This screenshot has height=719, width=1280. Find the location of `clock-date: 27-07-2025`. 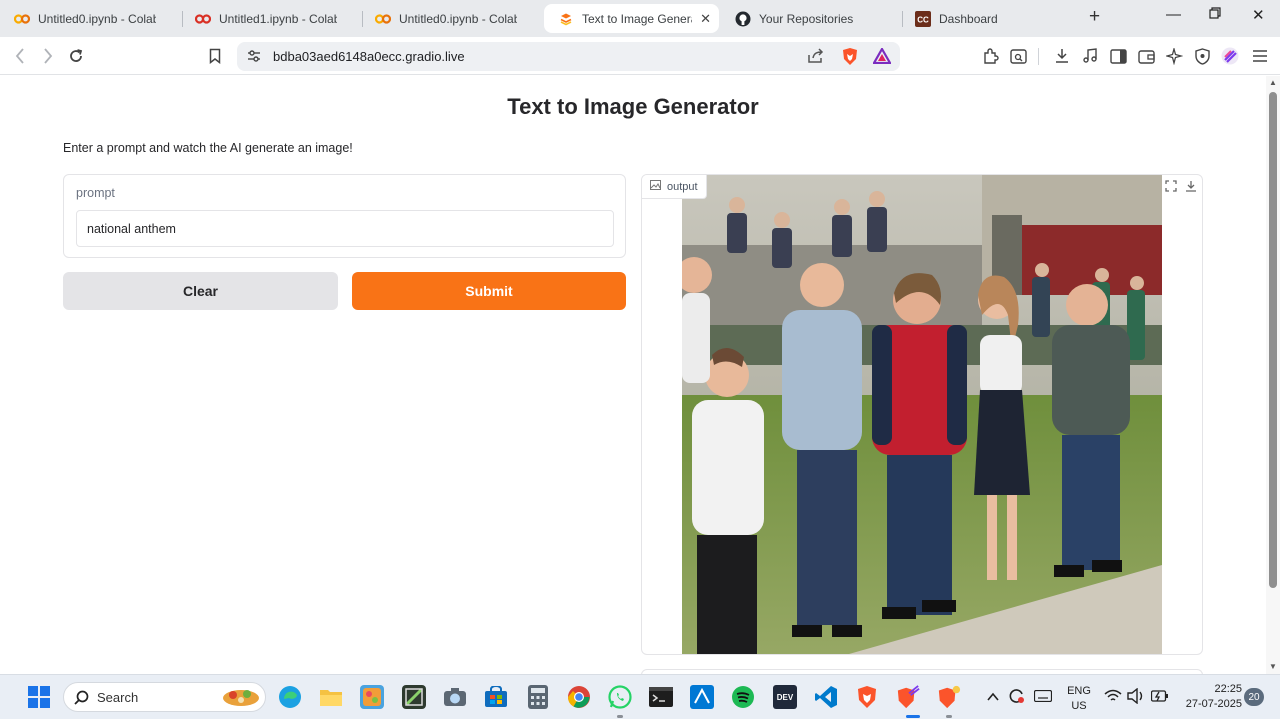

clock-date: 27-07-2025 is located at coordinates (1213, 704).